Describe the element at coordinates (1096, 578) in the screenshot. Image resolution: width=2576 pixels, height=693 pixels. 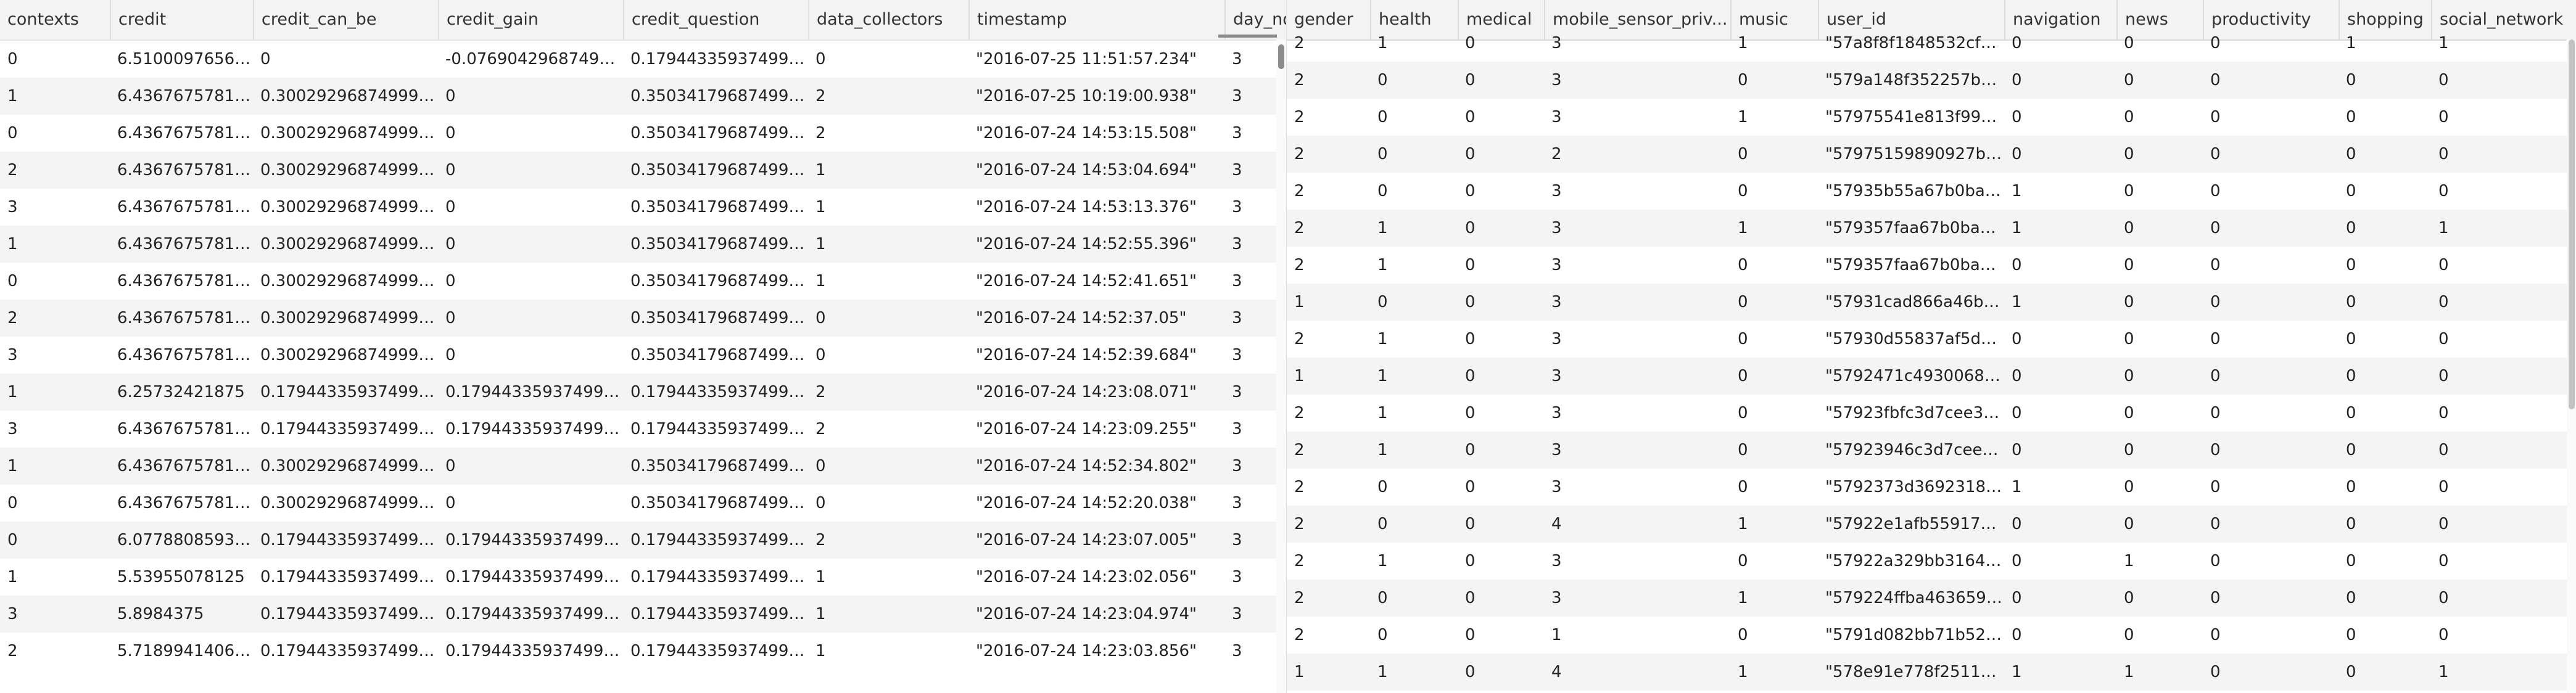
I see `cell-timestamp: "2016-07-24 14:23:02.056"` at that location.